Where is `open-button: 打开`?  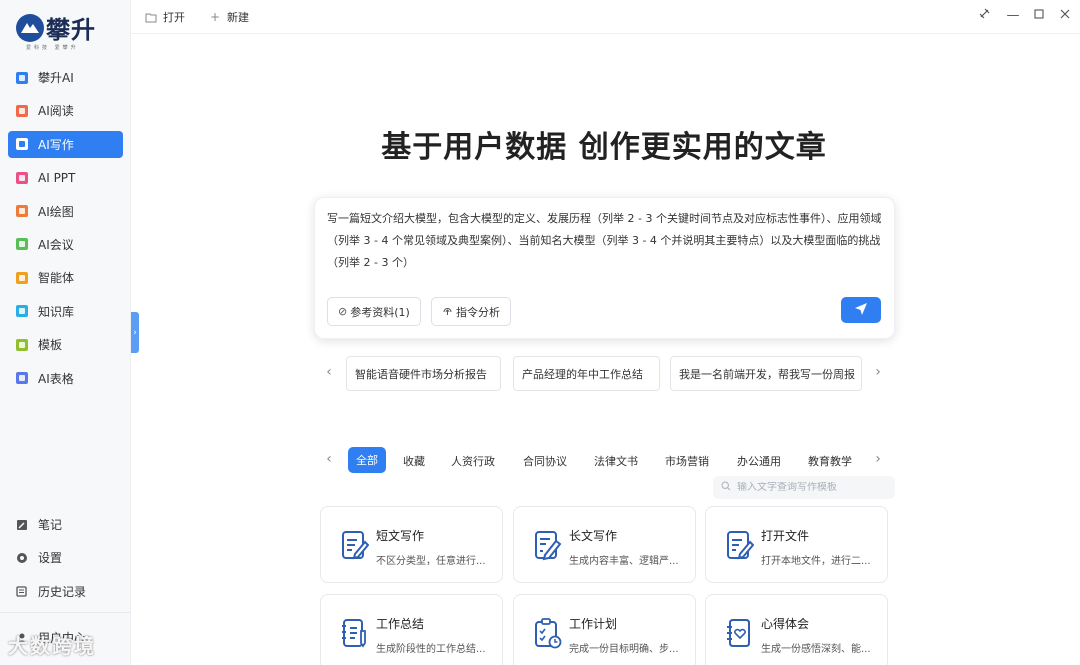
open-button: 打开 is located at coordinates (165, 17).